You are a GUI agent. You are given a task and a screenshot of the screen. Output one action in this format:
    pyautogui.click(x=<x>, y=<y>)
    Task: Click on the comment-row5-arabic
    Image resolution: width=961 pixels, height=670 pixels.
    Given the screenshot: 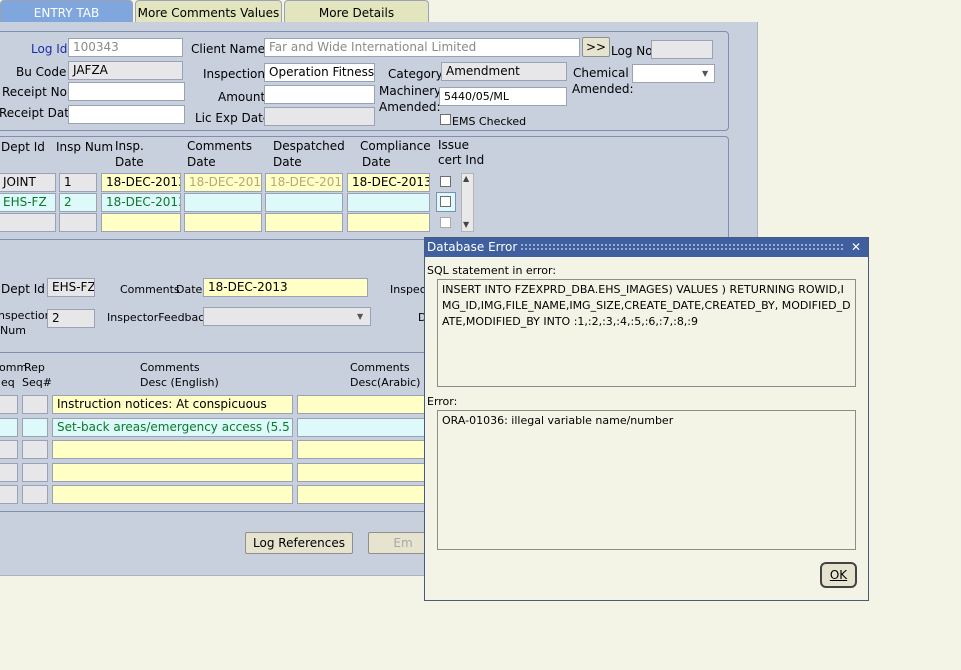 What is the action you would take?
    pyautogui.click(x=367, y=494)
    